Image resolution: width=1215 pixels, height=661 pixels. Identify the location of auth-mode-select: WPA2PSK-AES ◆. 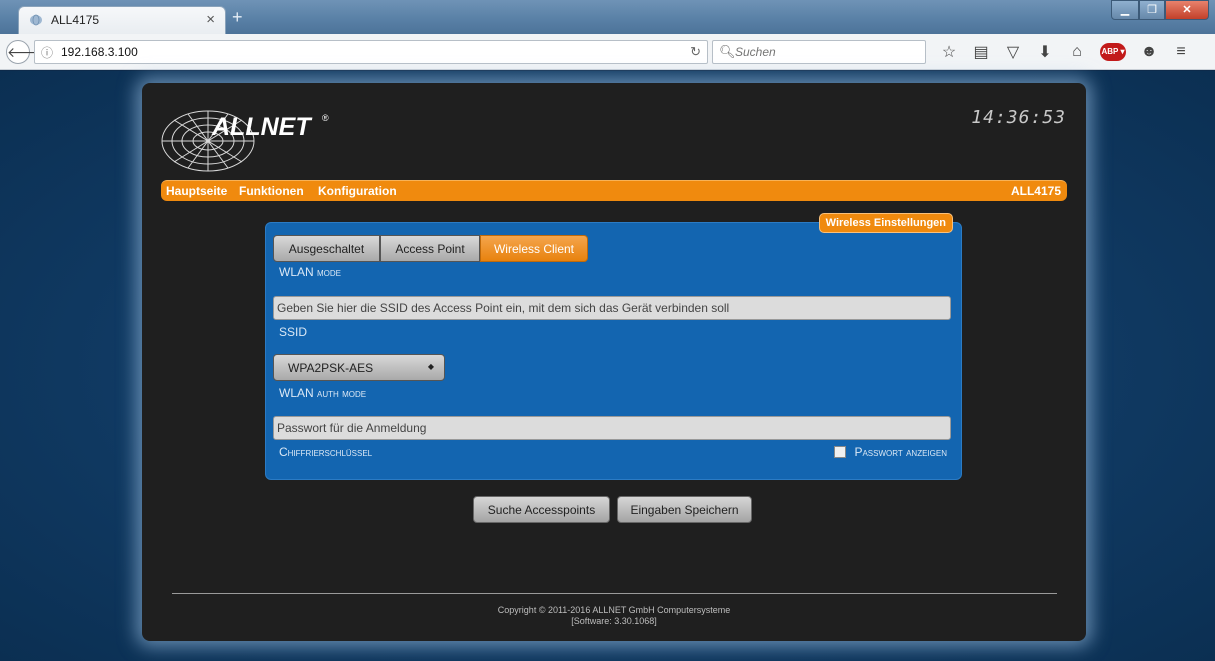
(359, 367).